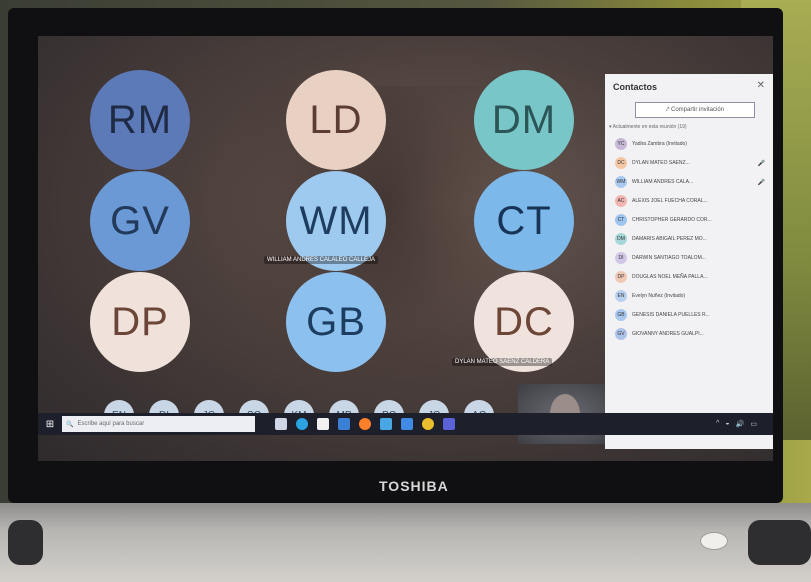 This screenshot has height=582, width=811. I want to click on hinge-knob, so click(714, 541).